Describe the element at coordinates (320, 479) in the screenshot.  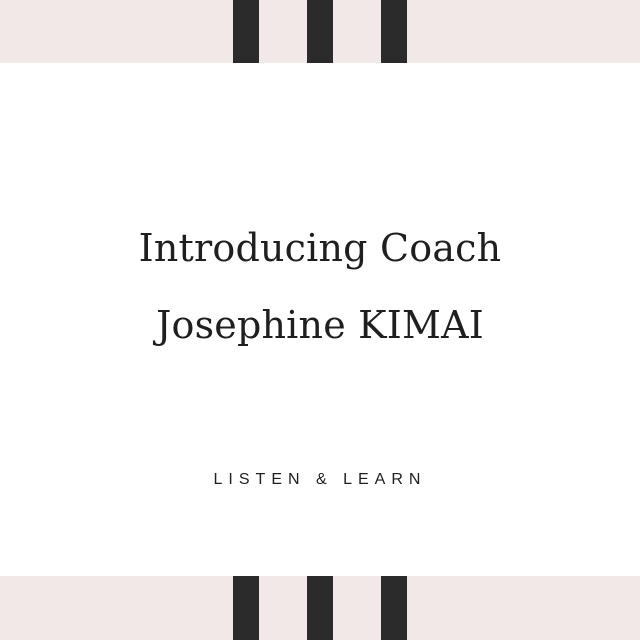
I see `tagline: LISTEN & LEARN` at that location.